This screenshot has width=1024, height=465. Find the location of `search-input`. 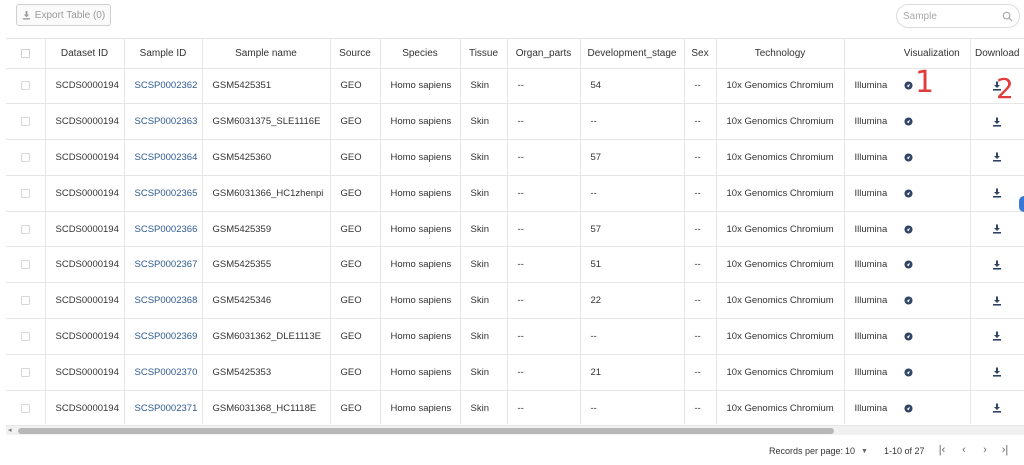

search-input is located at coordinates (951, 16).